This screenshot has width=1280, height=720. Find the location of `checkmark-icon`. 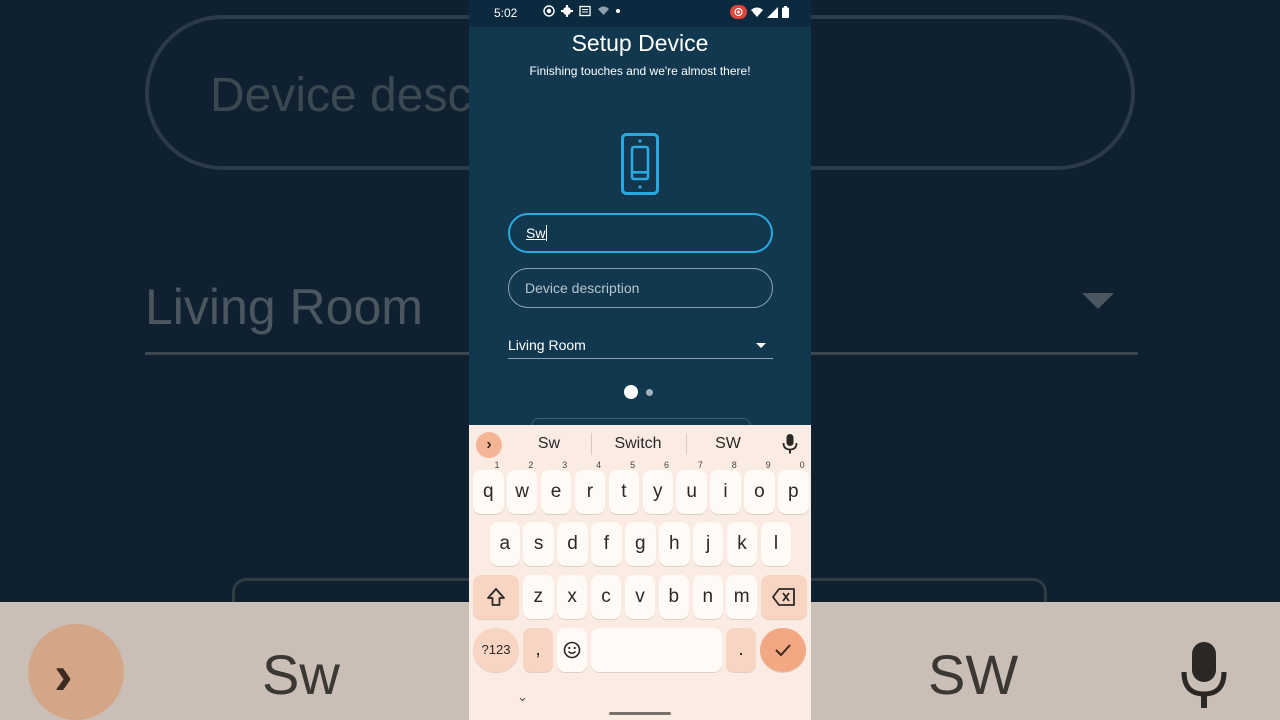

checkmark-icon is located at coordinates (783, 650).